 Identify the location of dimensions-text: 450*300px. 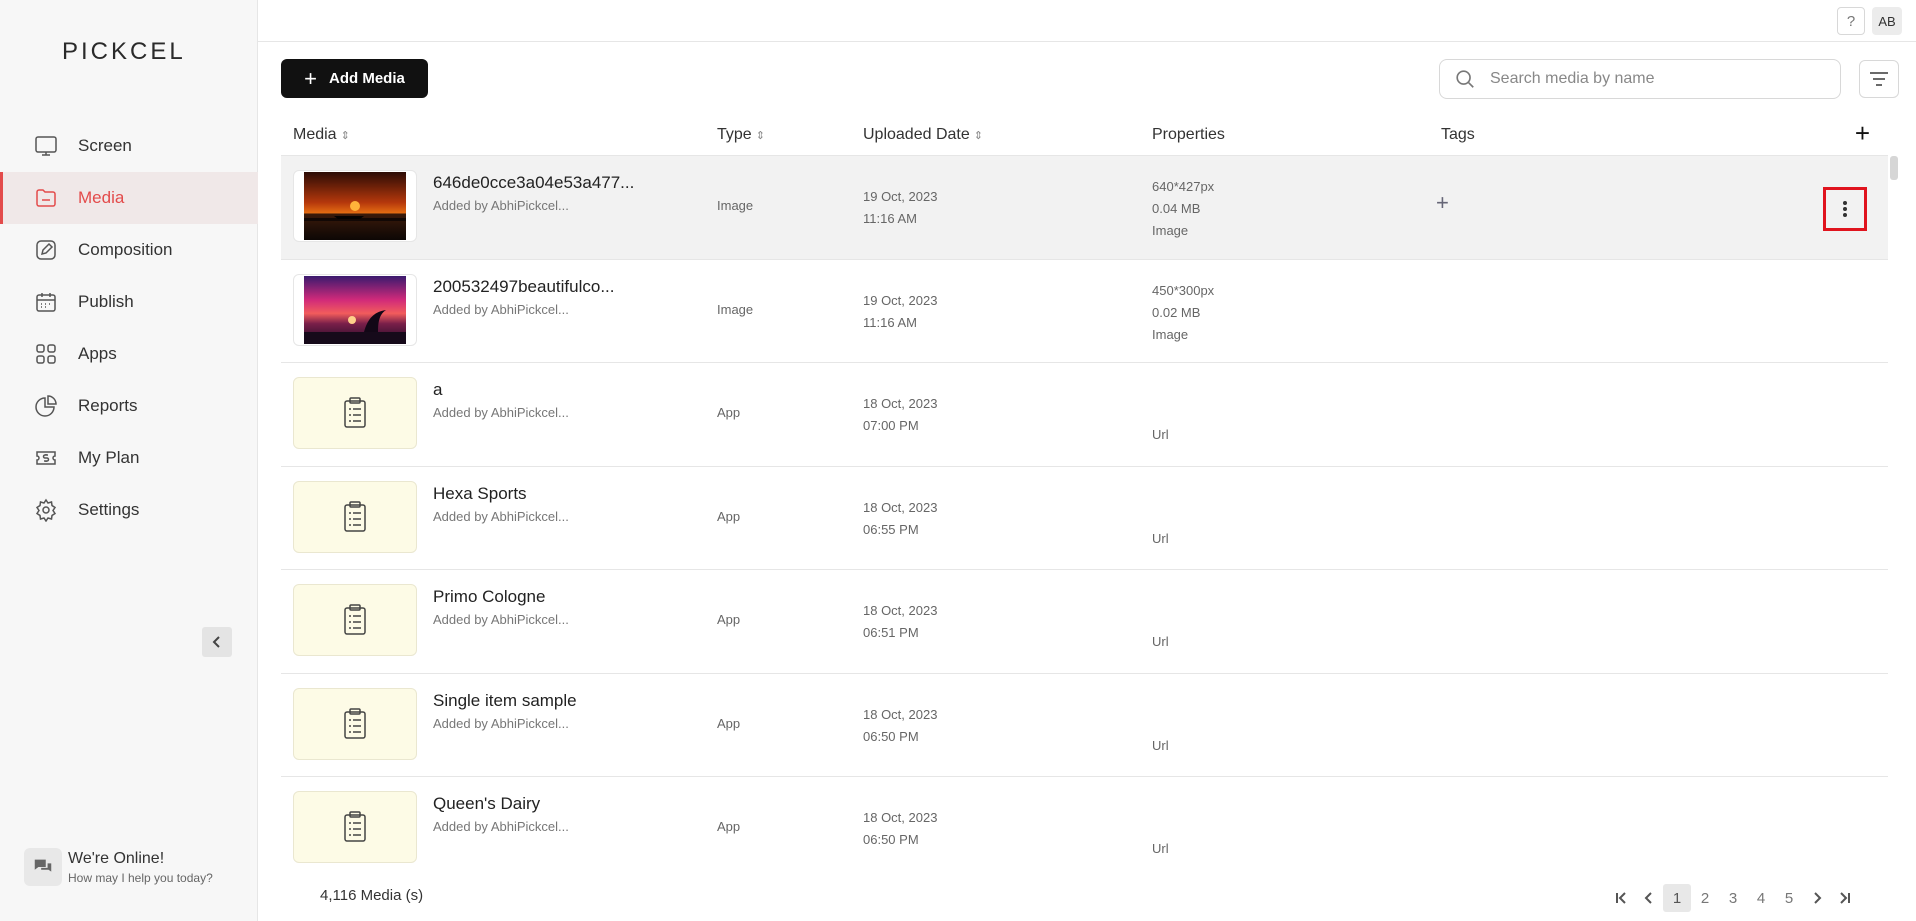
(1183, 290).